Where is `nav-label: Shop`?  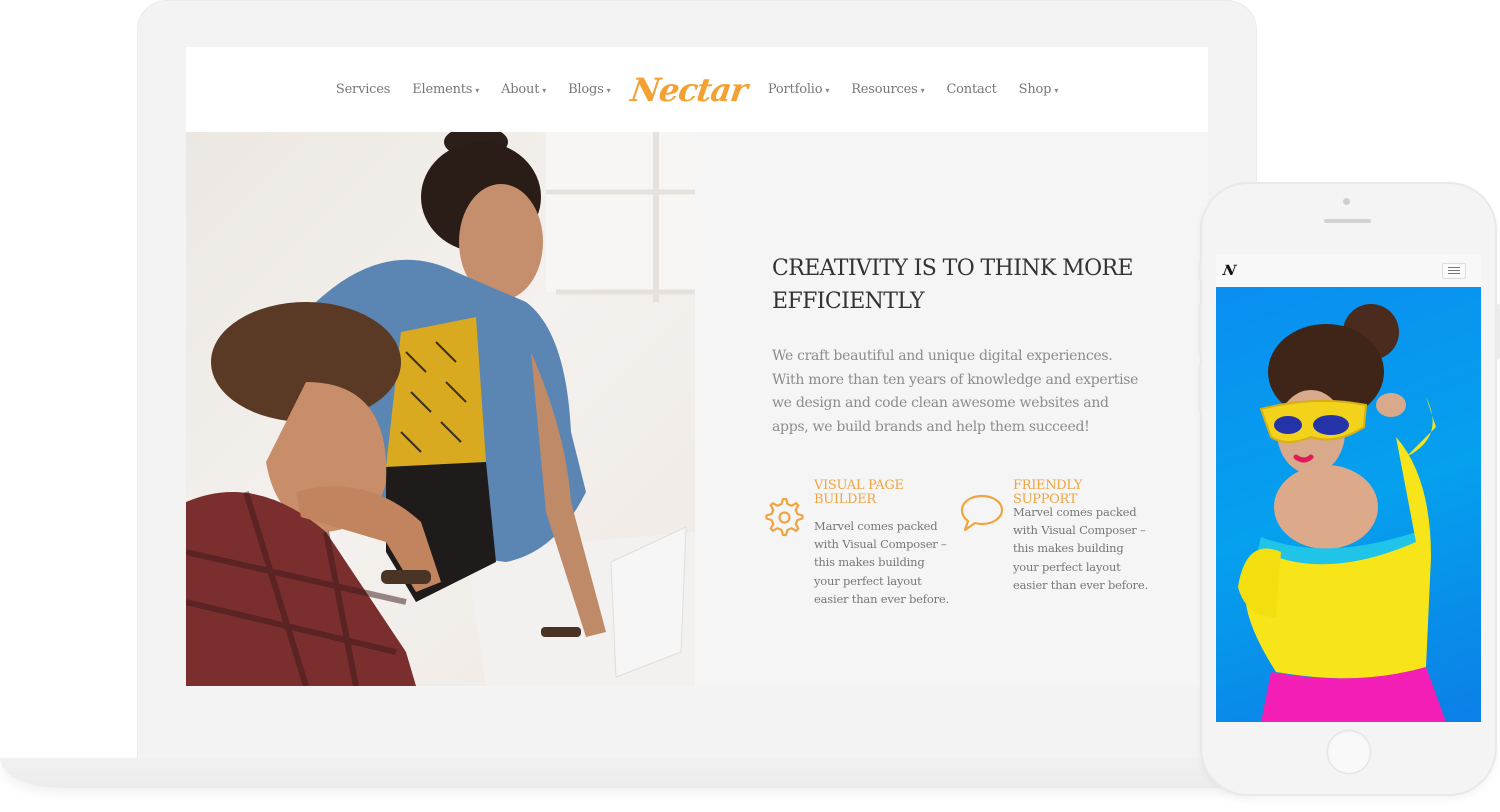 nav-label: Shop is located at coordinates (1035, 89).